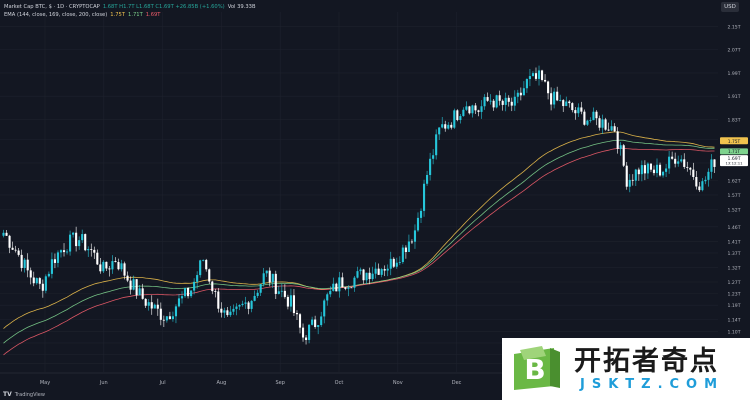 This screenshot has width=750, height=400. Describe the element at coordinates (733, 283) in the screenshot. I see `y-tick-label: 1.27T` at that location.